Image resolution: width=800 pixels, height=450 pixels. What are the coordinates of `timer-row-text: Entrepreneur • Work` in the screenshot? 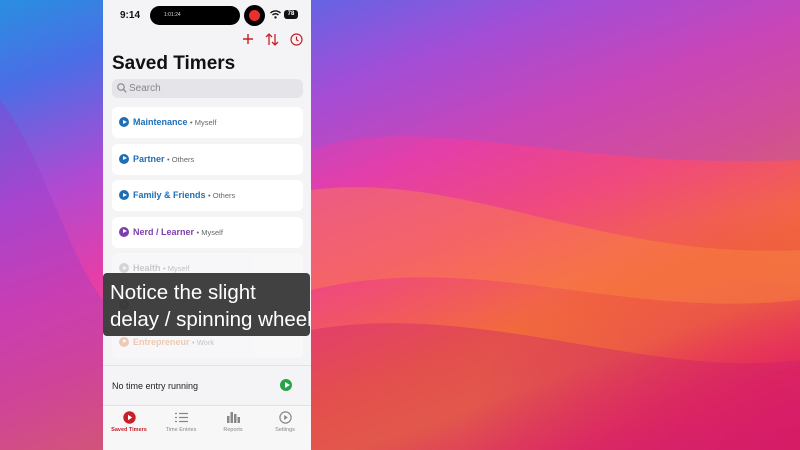 It's located at (173, 342).